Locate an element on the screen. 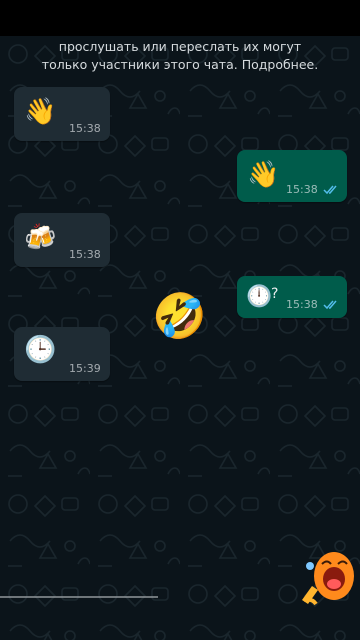 Image resolution: width=360 pixels, height=640 pixels. laughing-character-sticker is located at coordinates (329, 578).